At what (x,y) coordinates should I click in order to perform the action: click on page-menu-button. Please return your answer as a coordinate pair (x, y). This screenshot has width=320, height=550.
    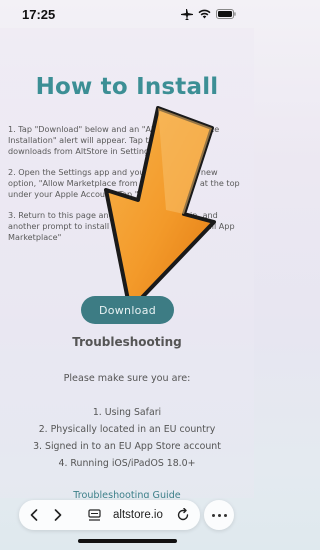
    Looking at the image, I should click on (94, 515).